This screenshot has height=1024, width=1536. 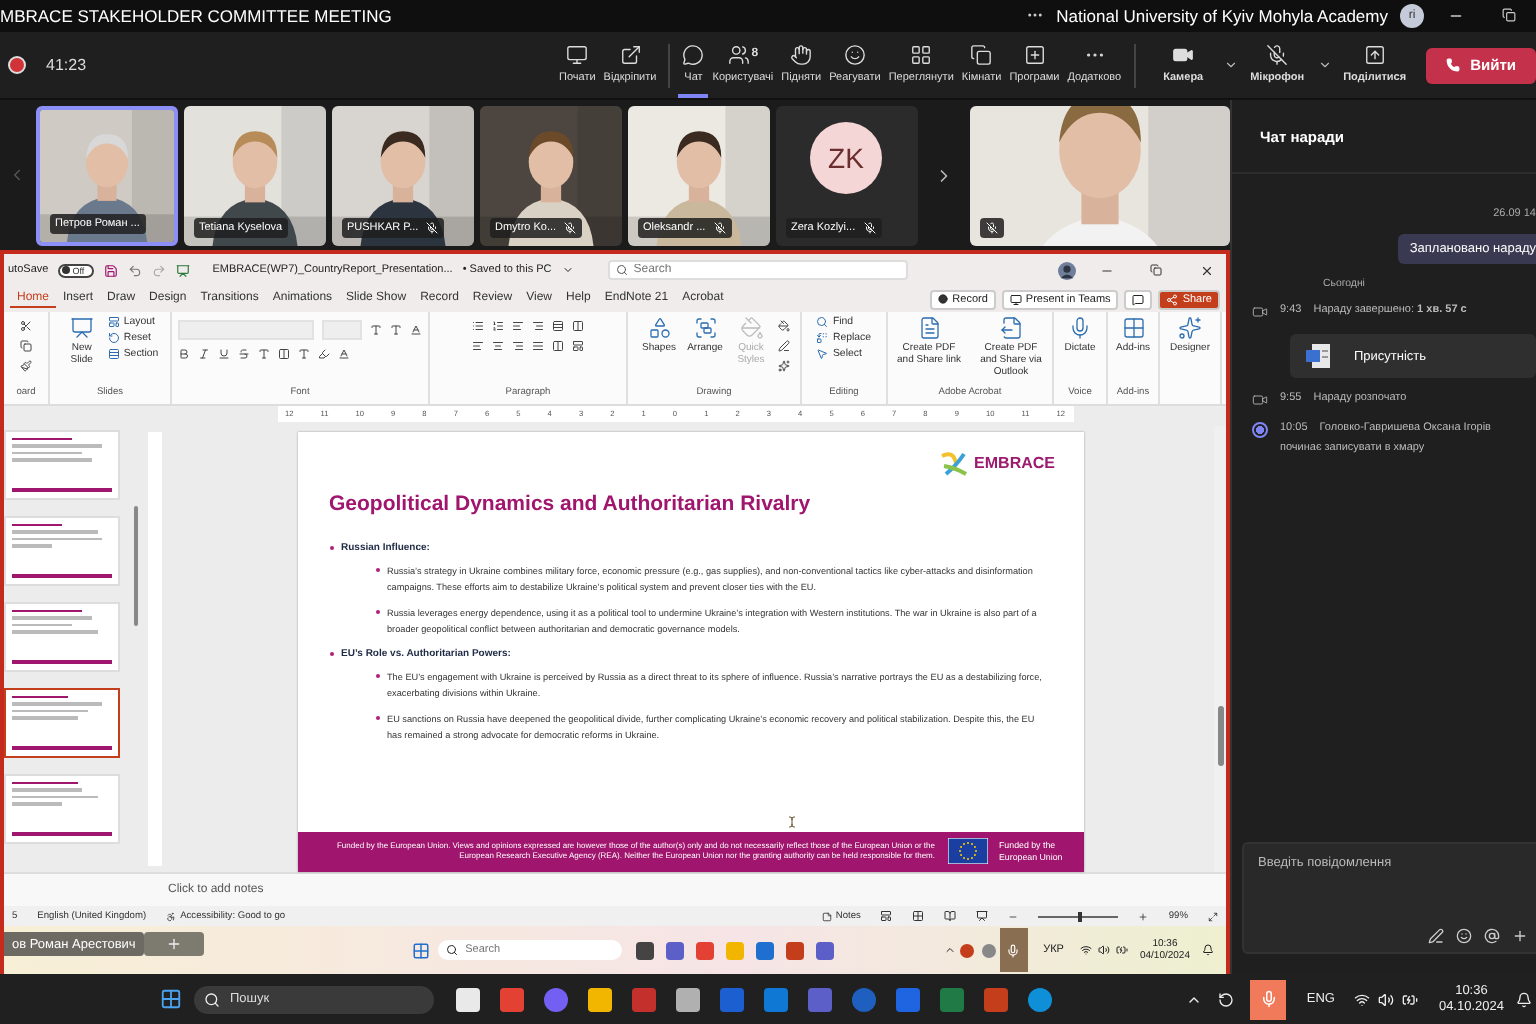 I want to click on emoji-icon, so click(x=1464, y=936).